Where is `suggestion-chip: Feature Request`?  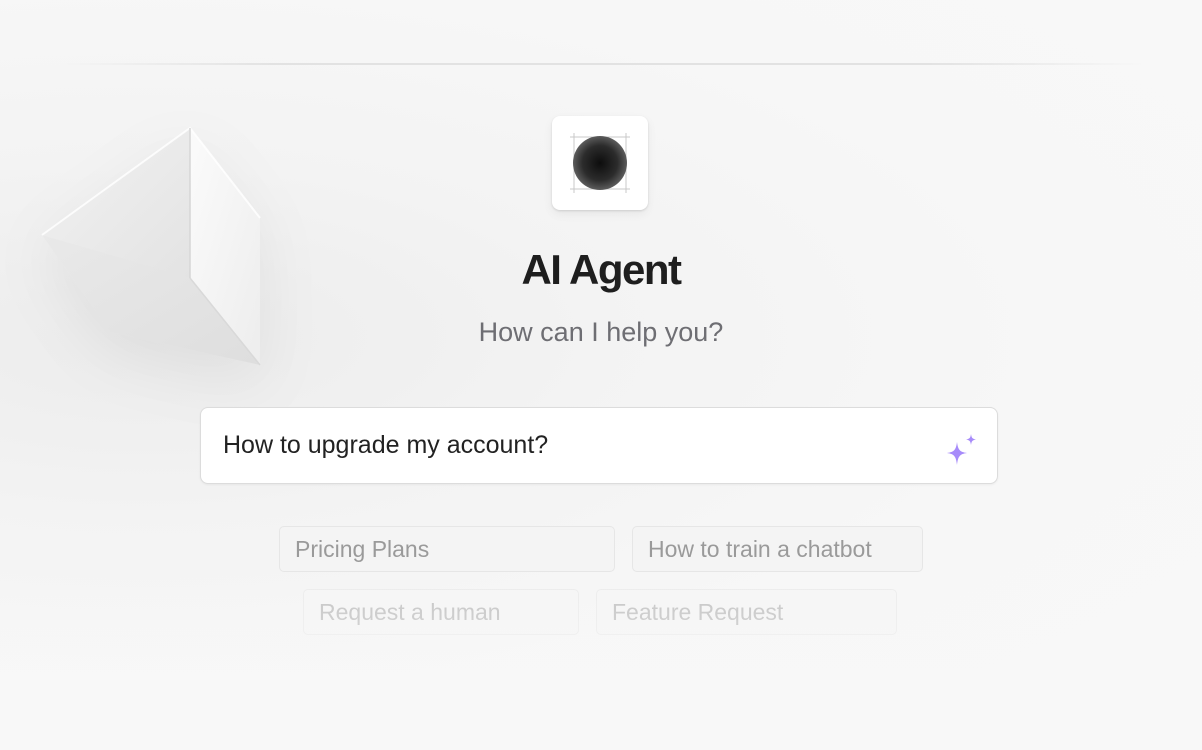 suggestion-chip: Feature Request is located at coordinates (746, 612).